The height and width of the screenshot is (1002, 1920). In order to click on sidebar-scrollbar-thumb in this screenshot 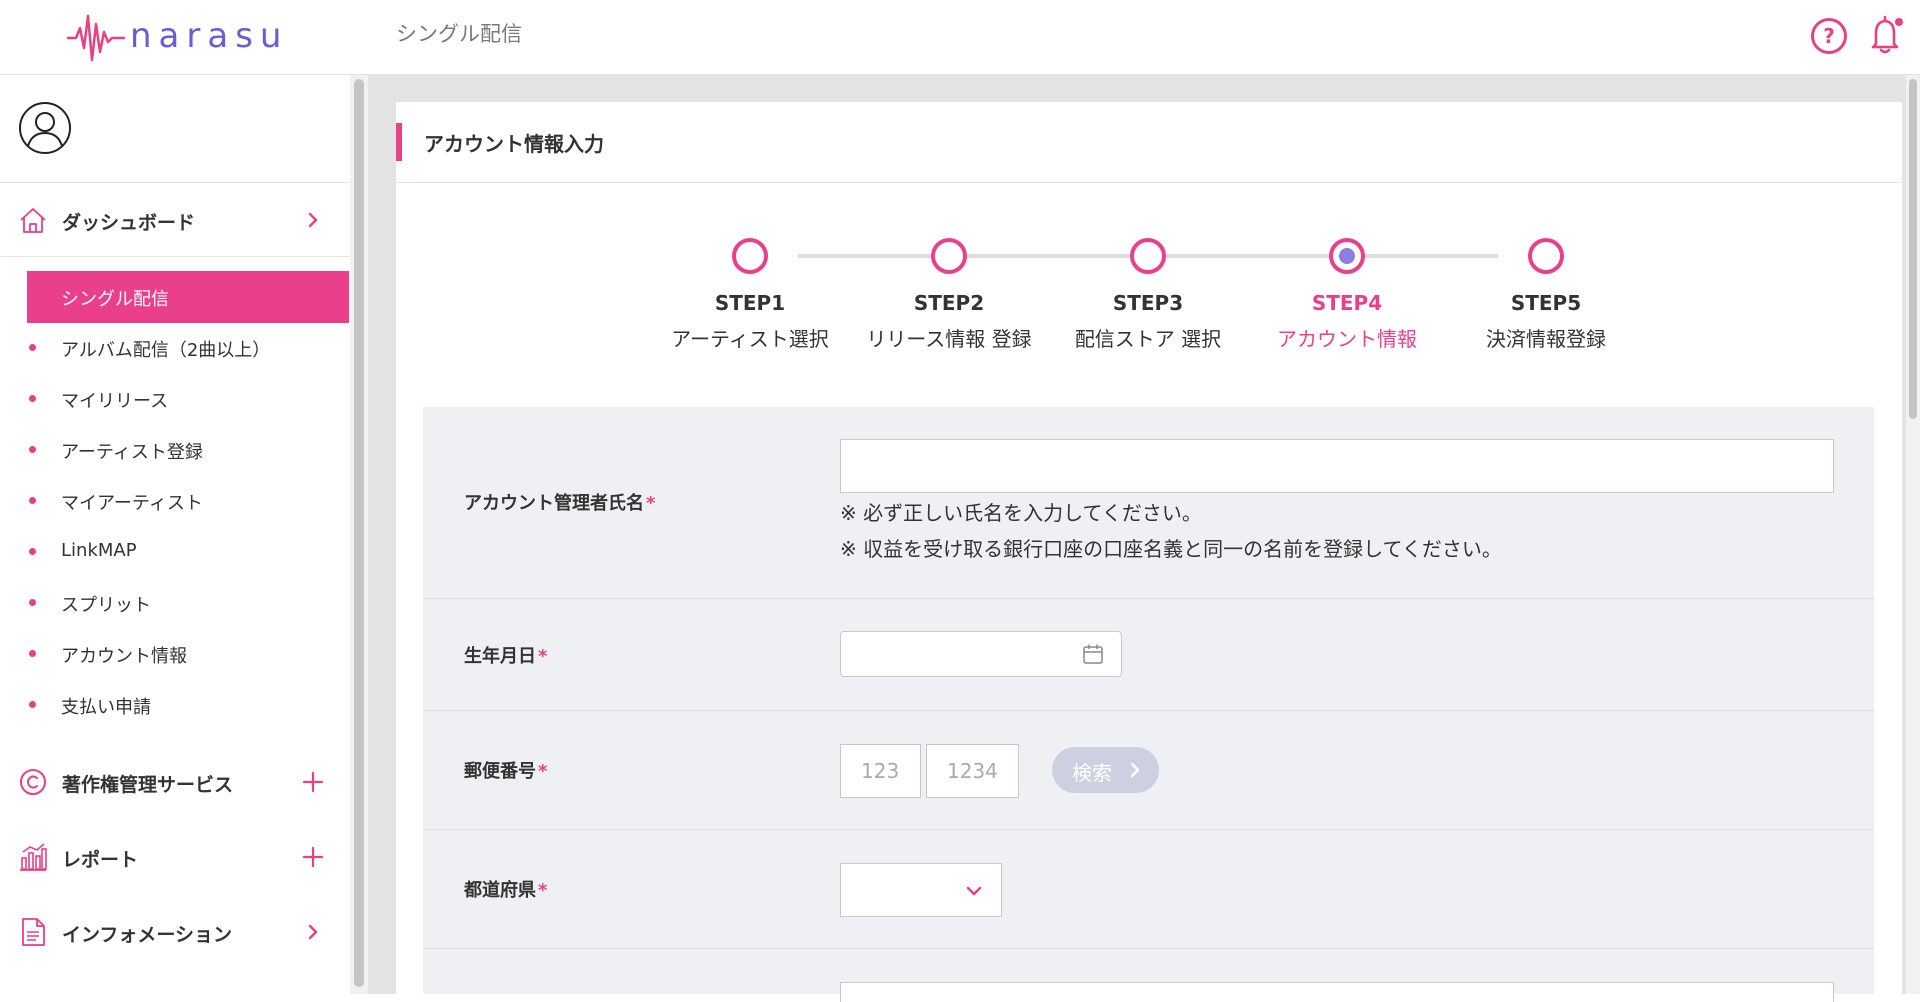, I will do `click(359, 533)`.